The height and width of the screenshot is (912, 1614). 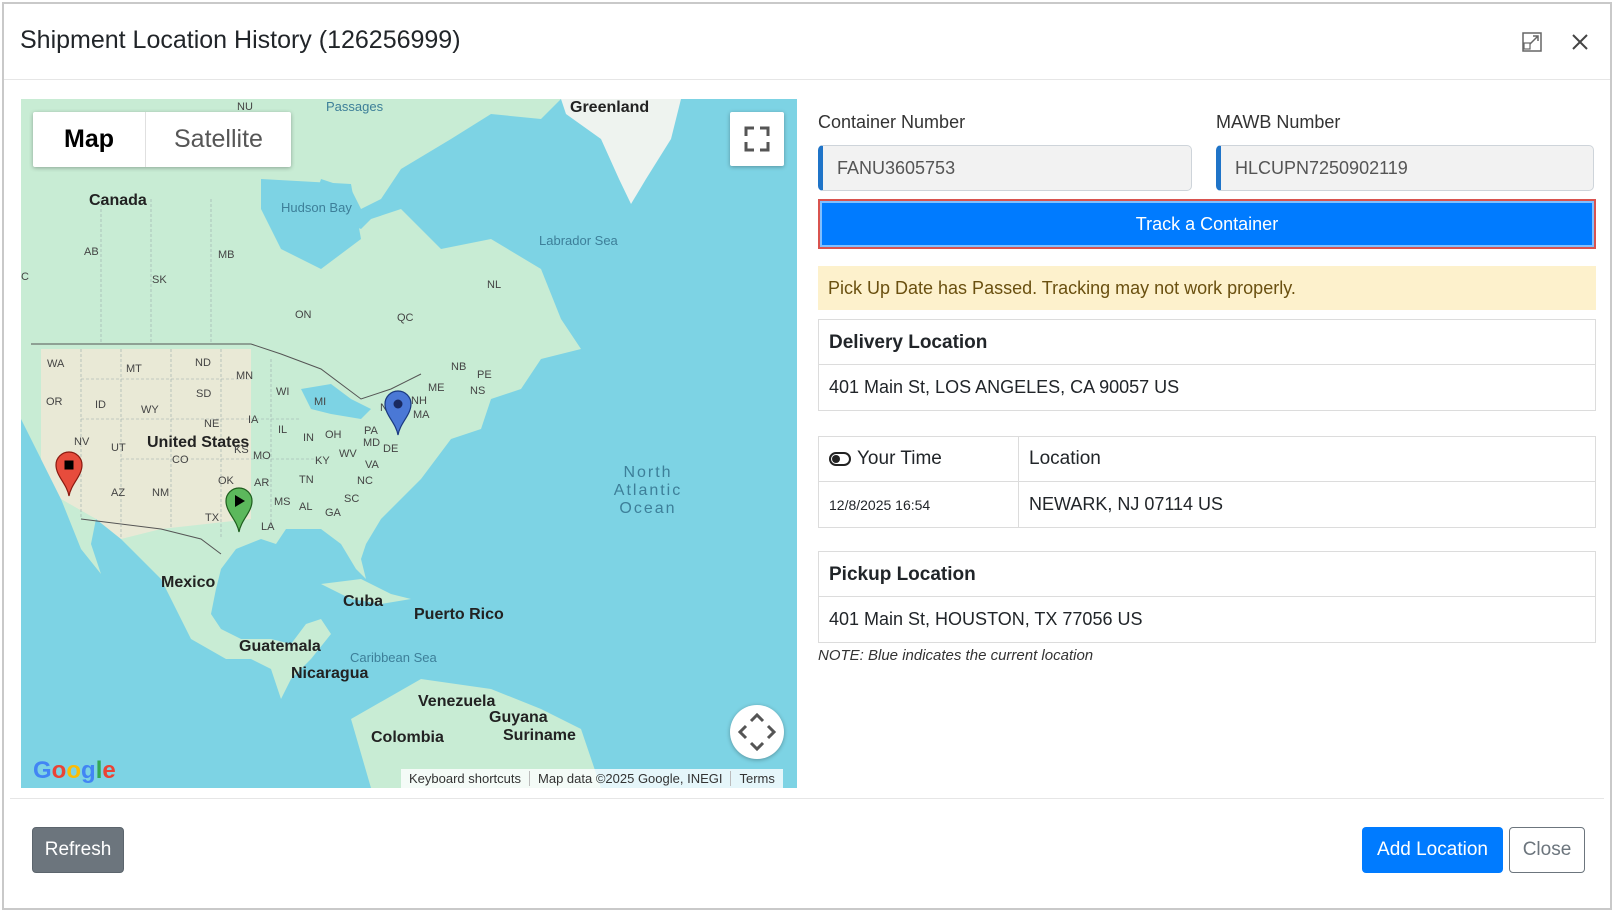 I want to click on map-type-satellite-button: Satellite, so click(x=218, y=139).